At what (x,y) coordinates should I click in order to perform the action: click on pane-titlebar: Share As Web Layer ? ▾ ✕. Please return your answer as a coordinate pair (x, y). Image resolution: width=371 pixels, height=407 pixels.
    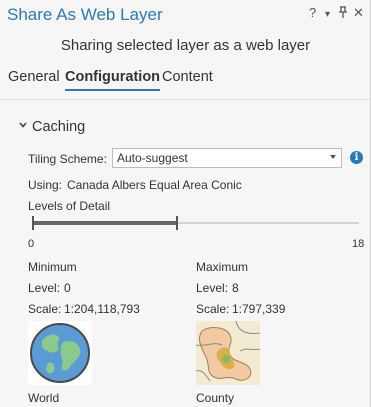
    Looking at the image, I should click on (185, 16).